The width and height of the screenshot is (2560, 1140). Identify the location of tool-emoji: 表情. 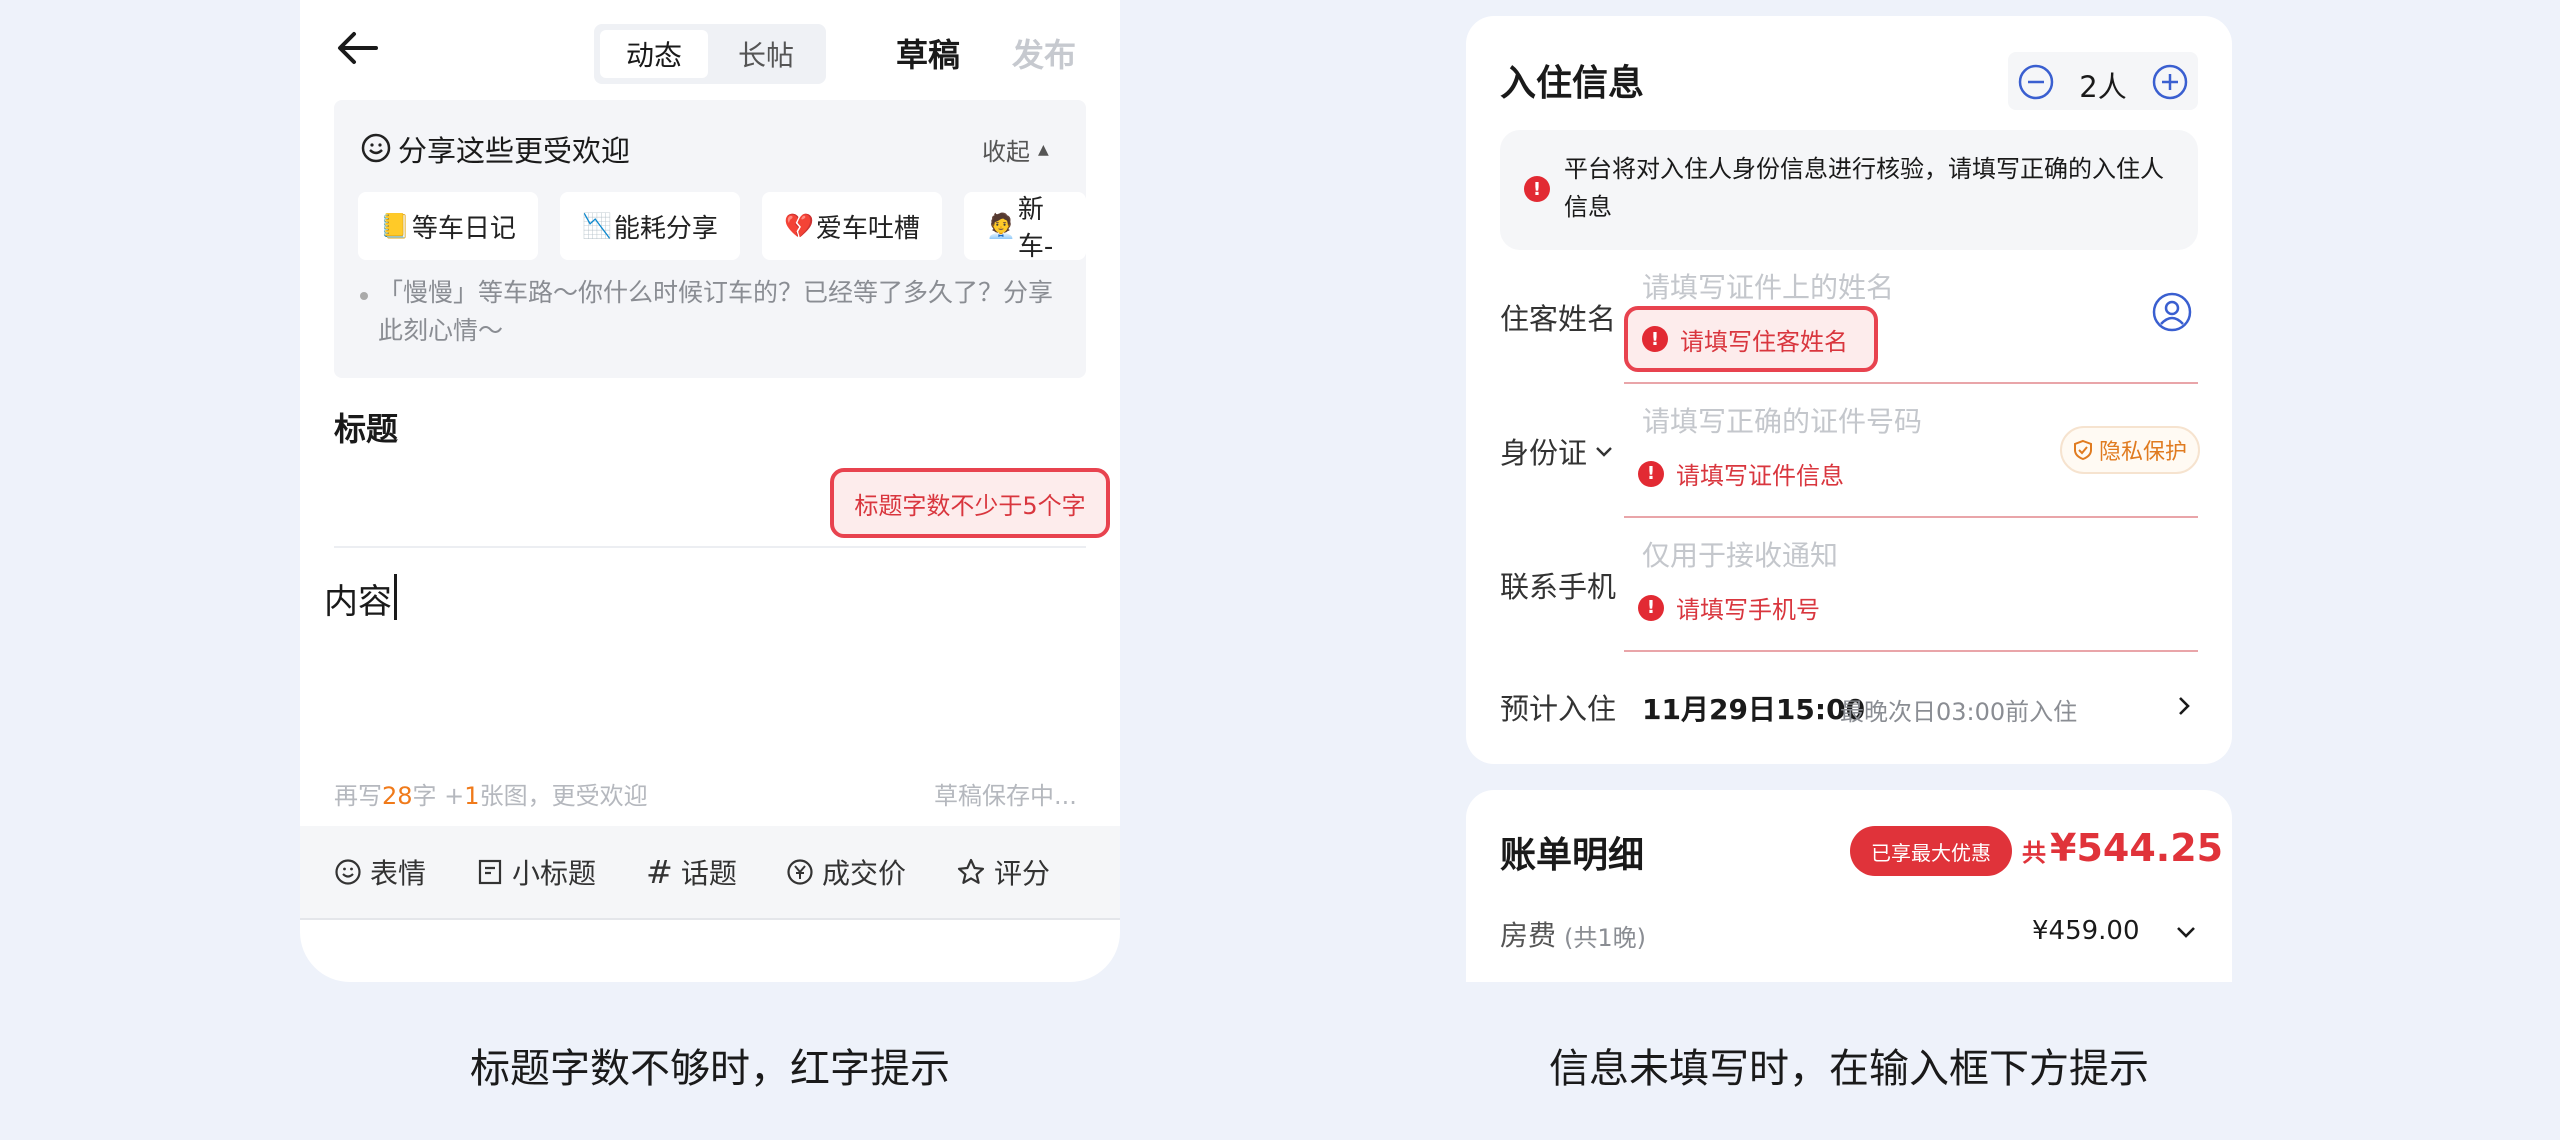
(380, 872).